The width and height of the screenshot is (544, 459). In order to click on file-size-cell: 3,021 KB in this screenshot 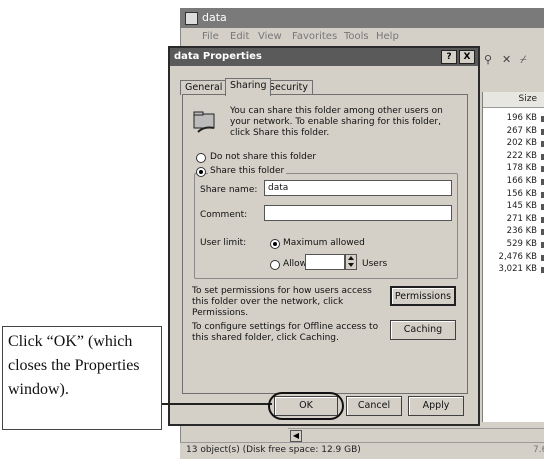, I will do `click(510, 270)`.